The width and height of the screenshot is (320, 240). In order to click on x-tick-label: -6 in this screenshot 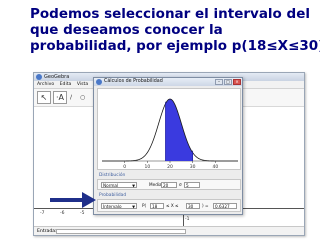, I will do `click(62, 213)`.